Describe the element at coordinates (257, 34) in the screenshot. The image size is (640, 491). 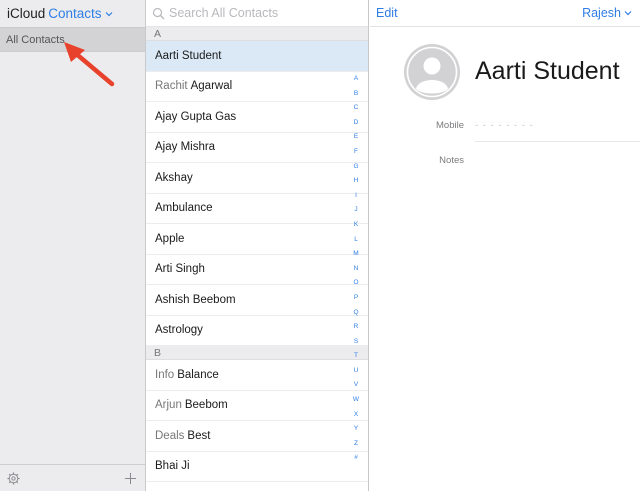
I see `section-header: A` at that location.